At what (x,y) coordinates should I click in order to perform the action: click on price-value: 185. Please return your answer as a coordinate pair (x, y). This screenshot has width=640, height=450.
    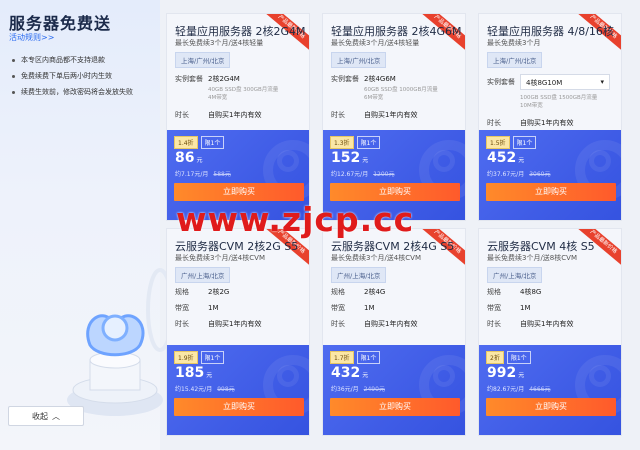
    Looking at the image, I should click on (190, 373).